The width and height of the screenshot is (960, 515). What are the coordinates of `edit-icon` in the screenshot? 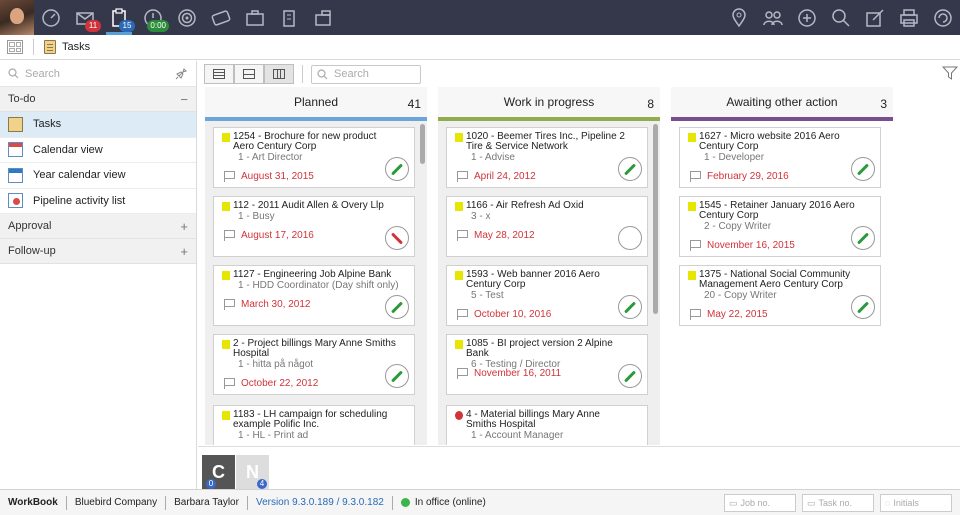 It's located at (875, 17).